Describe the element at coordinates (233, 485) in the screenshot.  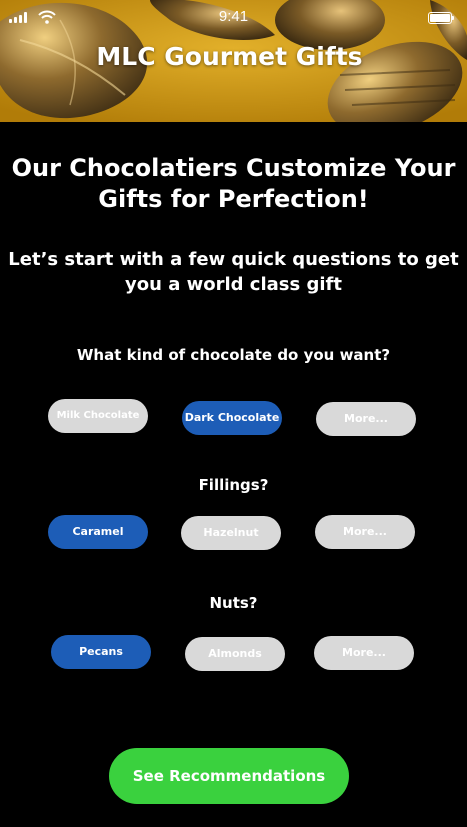
I see `question-fillings: Fillings?` at that location.